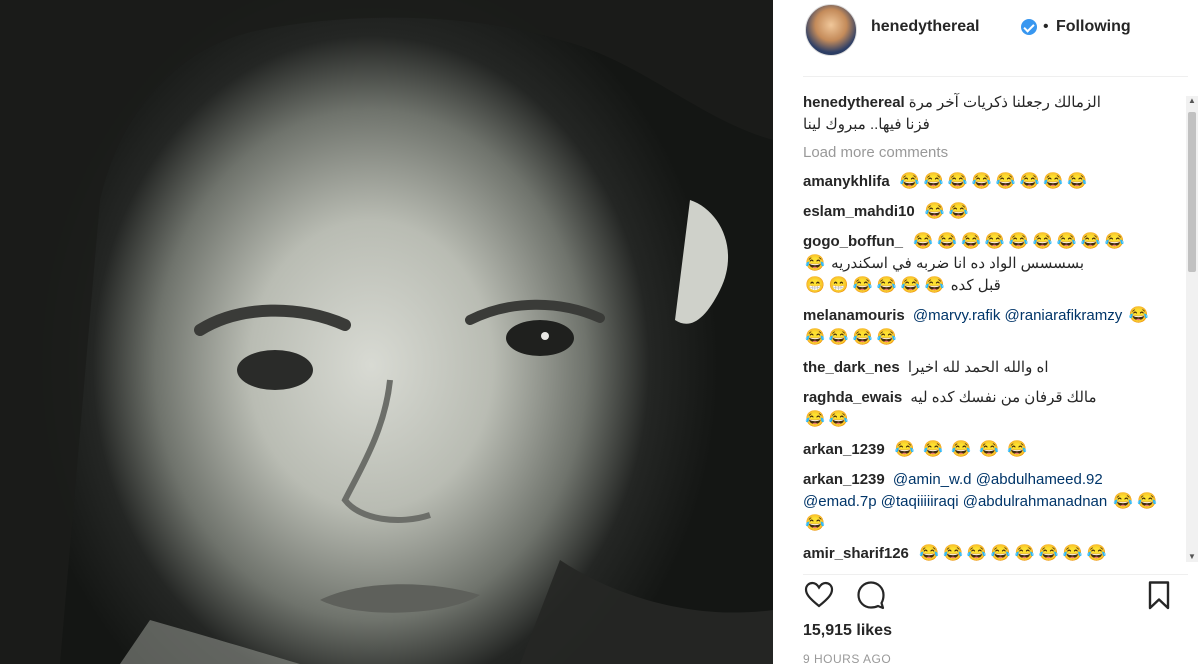  What do you see at coordinates (831, 30) in the screenshot?
I see `avatar` at bounding box center [831, 30].